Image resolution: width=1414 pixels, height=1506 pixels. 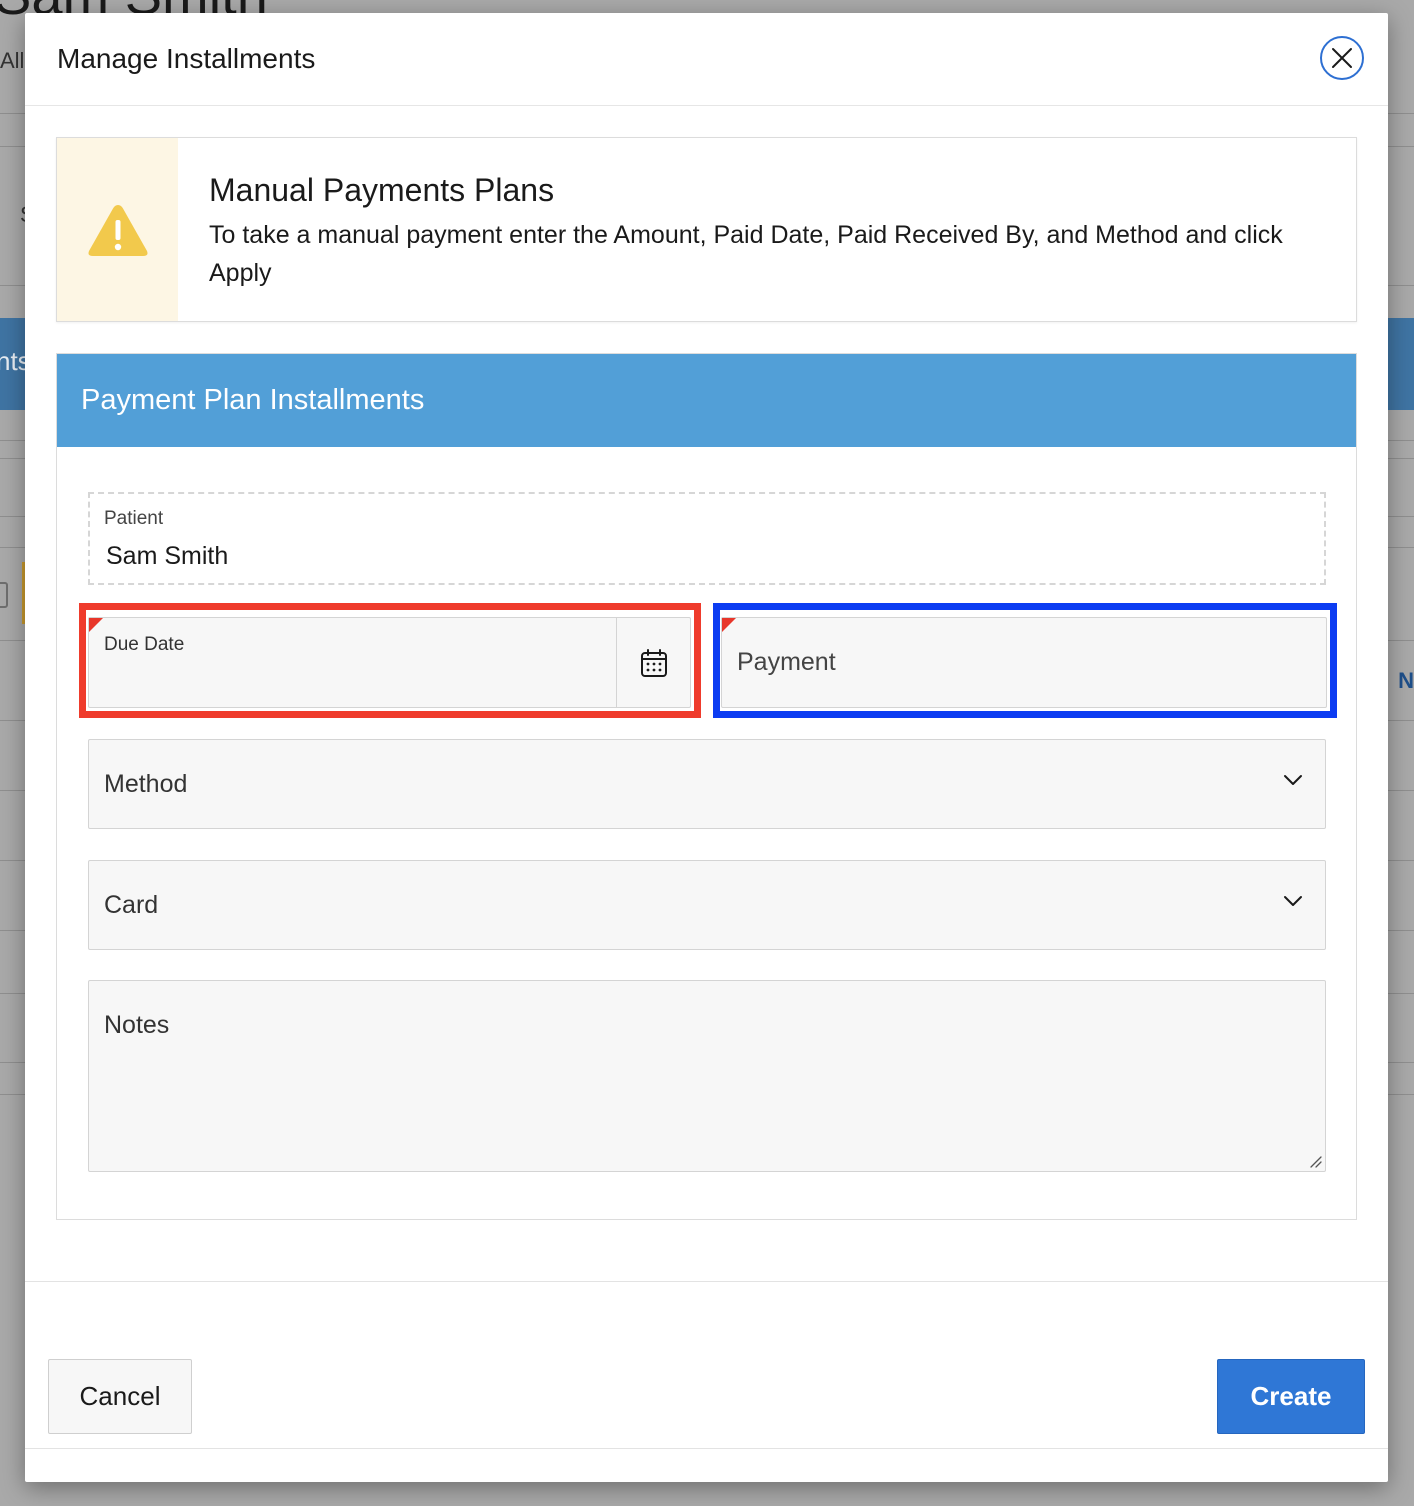 What do you see at coordinates (12, 60) in the screenshot?
I see `background-filter-label: All` at bounding box center [12, 60].